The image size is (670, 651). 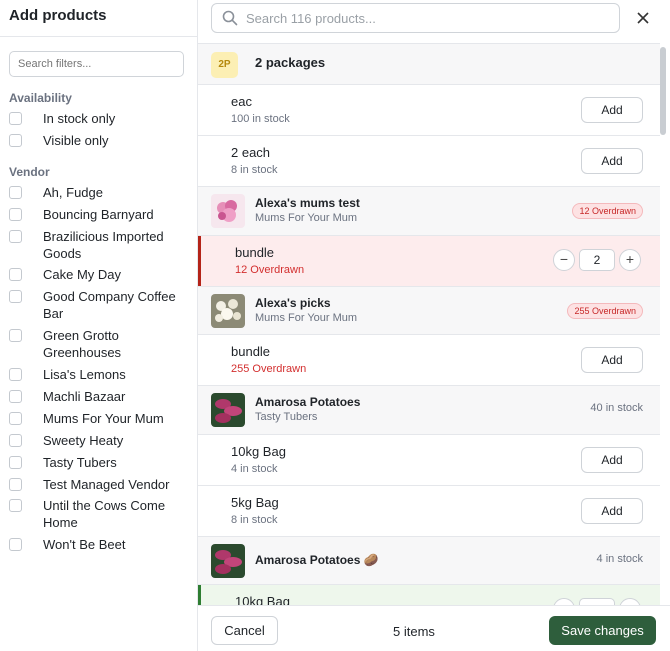 What do you see at coordinates (429, 64) in the screenshot?
I see `package-group-row: 2P 2 packages` at bounding box center [429, 64].